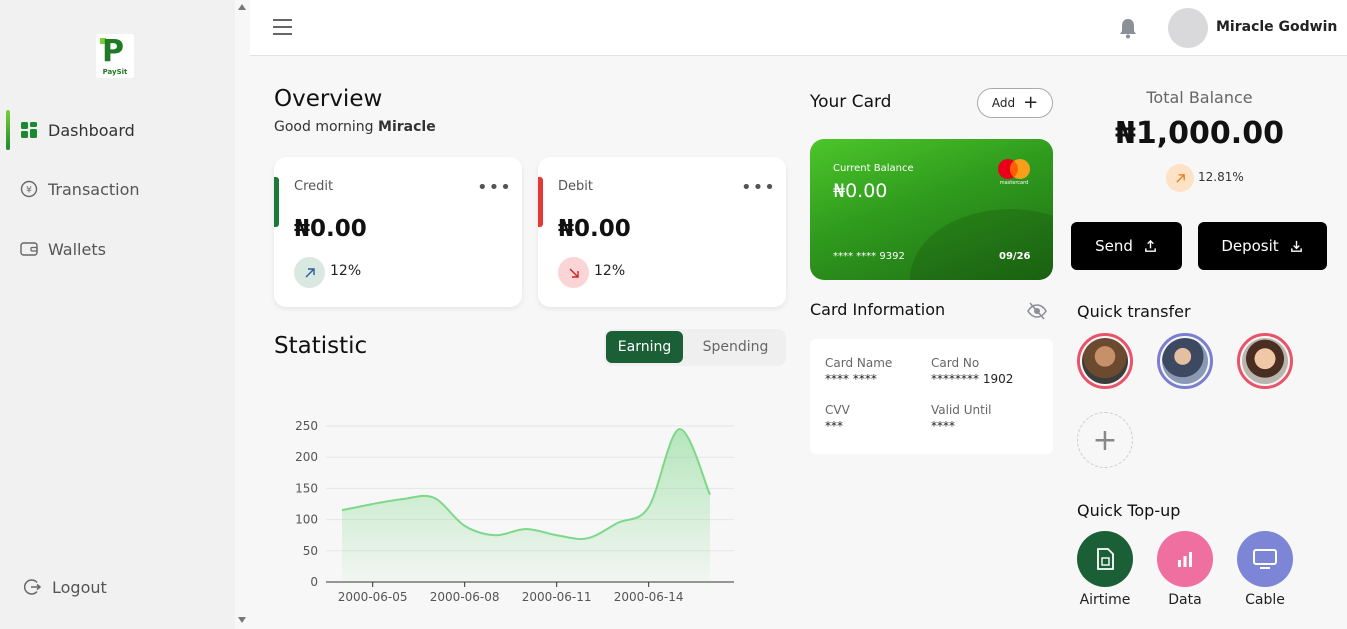  What do you see at coordinates (282, 28) in the screenshot?
I see `menu-icon` at bounding box center [282, 28].